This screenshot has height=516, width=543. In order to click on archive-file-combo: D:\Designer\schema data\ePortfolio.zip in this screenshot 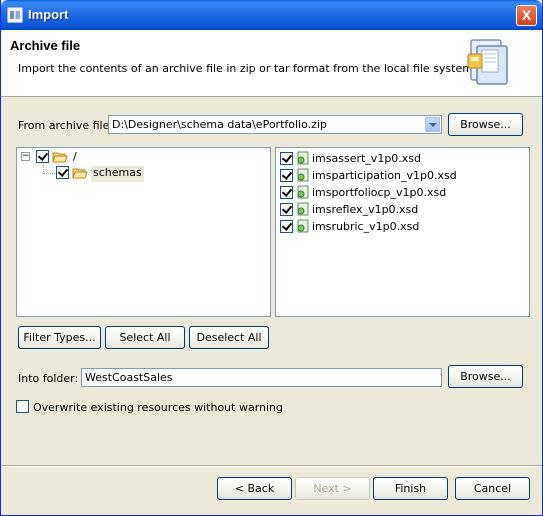, I will do `click(275, 124)`.